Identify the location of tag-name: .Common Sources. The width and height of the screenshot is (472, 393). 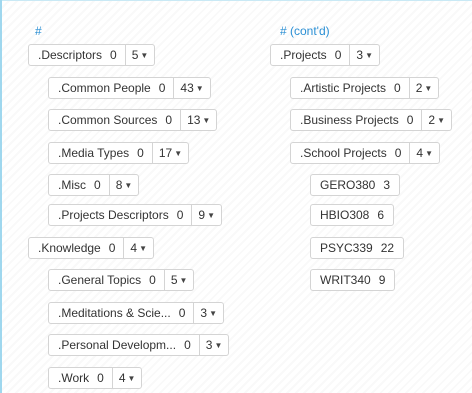
(108, 120).